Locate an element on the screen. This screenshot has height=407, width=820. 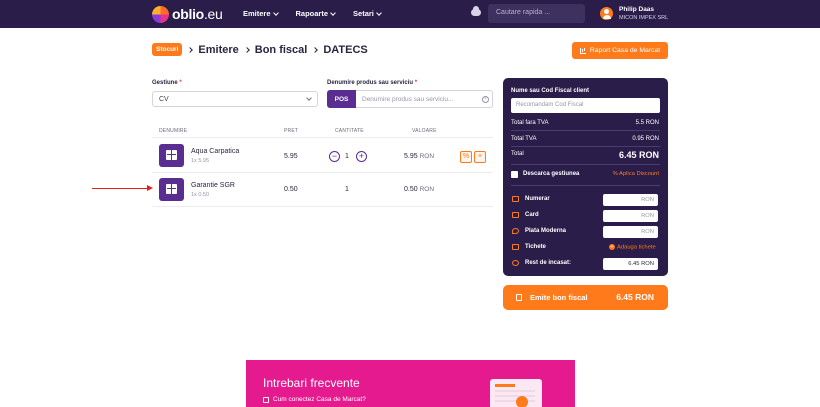
client-cf-input: Recomandam Cod Fiscal is located at coordinates (585, 105).